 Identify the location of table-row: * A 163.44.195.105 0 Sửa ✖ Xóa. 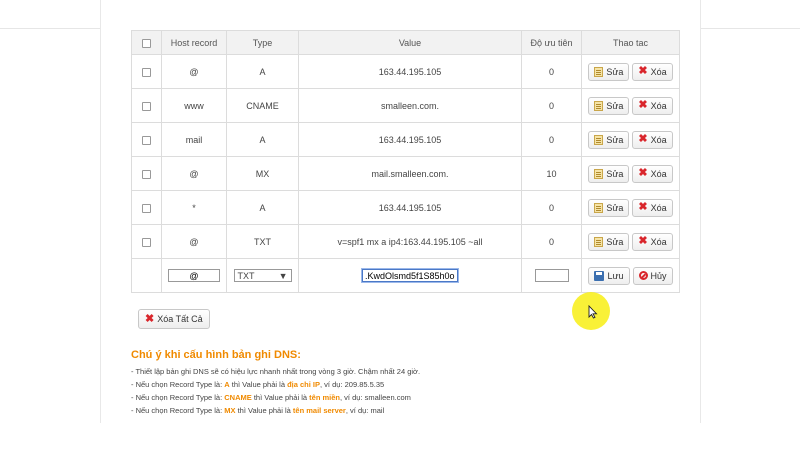
(405, 207).